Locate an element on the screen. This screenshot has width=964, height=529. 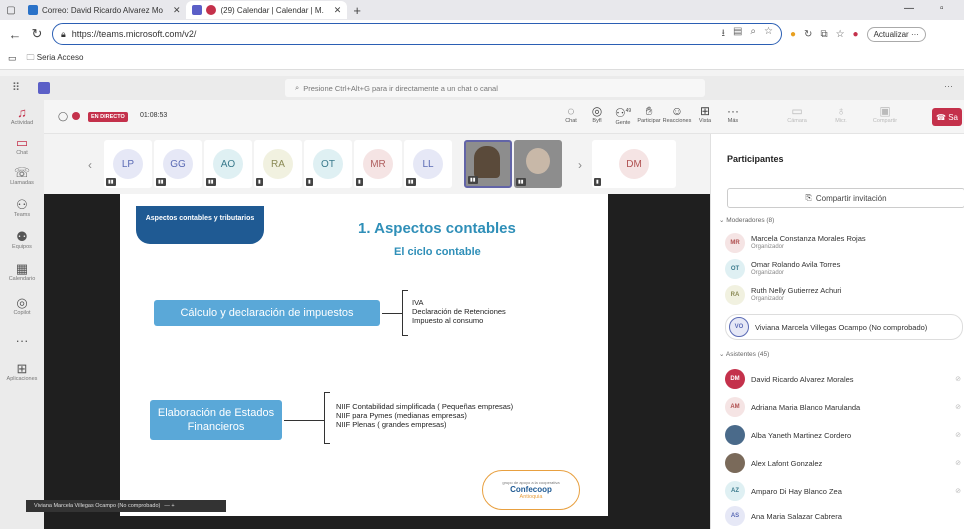
tab-mail: Correo: David Ricardo Alvarez Mo ✕ is located at coordinates (104, 10).